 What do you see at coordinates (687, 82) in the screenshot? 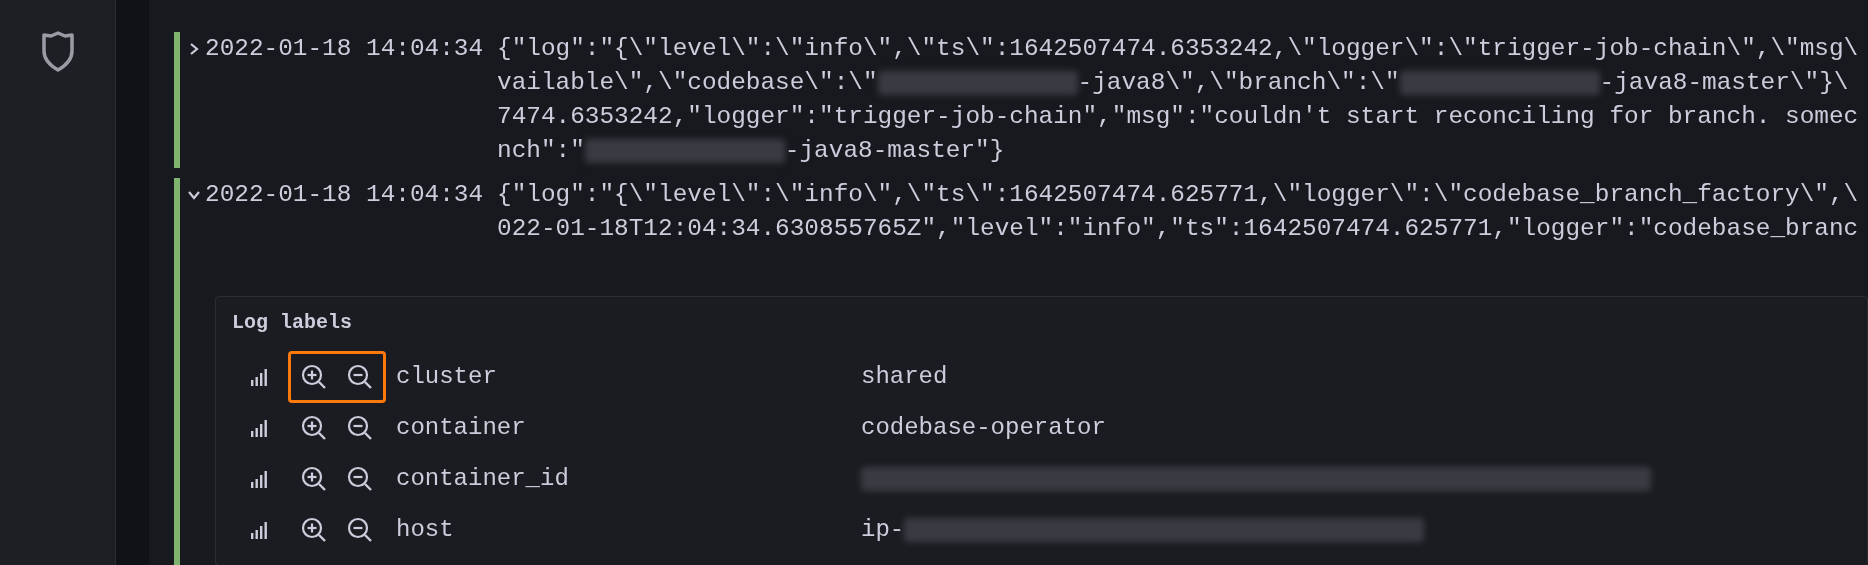
I see `log-text: vailable\",\"codebase\":\"` at bounding box center [687, 82].